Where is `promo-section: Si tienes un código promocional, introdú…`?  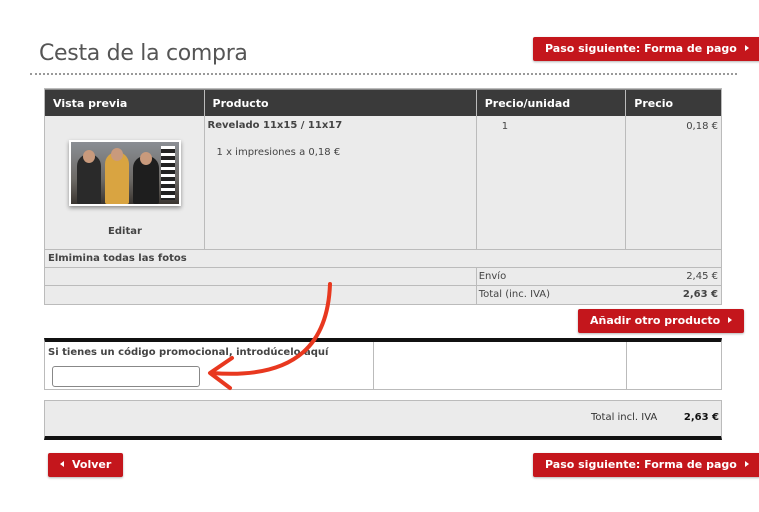
promo-section: Si tienes un código promocional, introdú… is located at coordinates (383, 364).